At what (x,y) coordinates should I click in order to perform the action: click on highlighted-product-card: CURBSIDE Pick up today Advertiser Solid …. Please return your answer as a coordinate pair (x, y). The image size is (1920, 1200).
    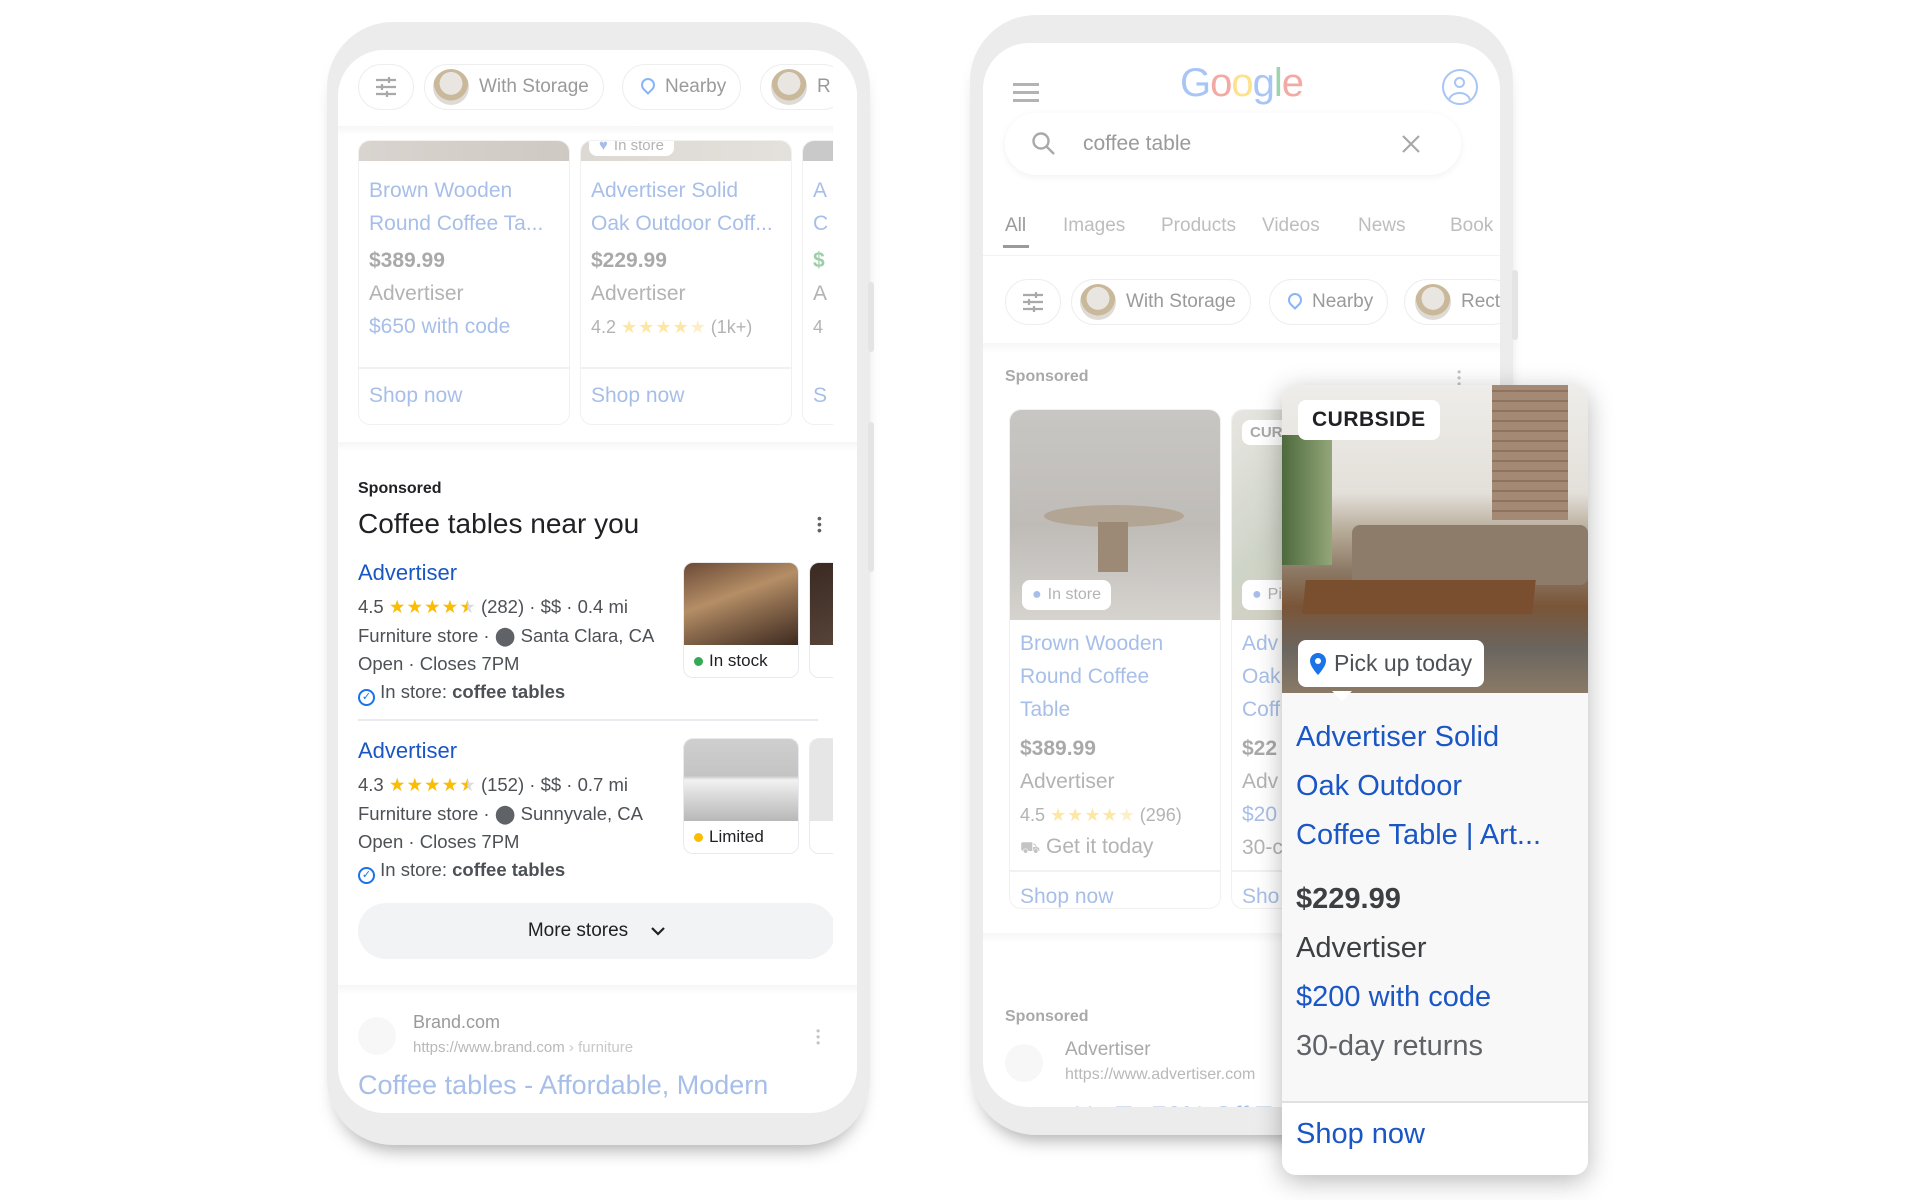
    Looking at the image, I should click on (1435, 780).